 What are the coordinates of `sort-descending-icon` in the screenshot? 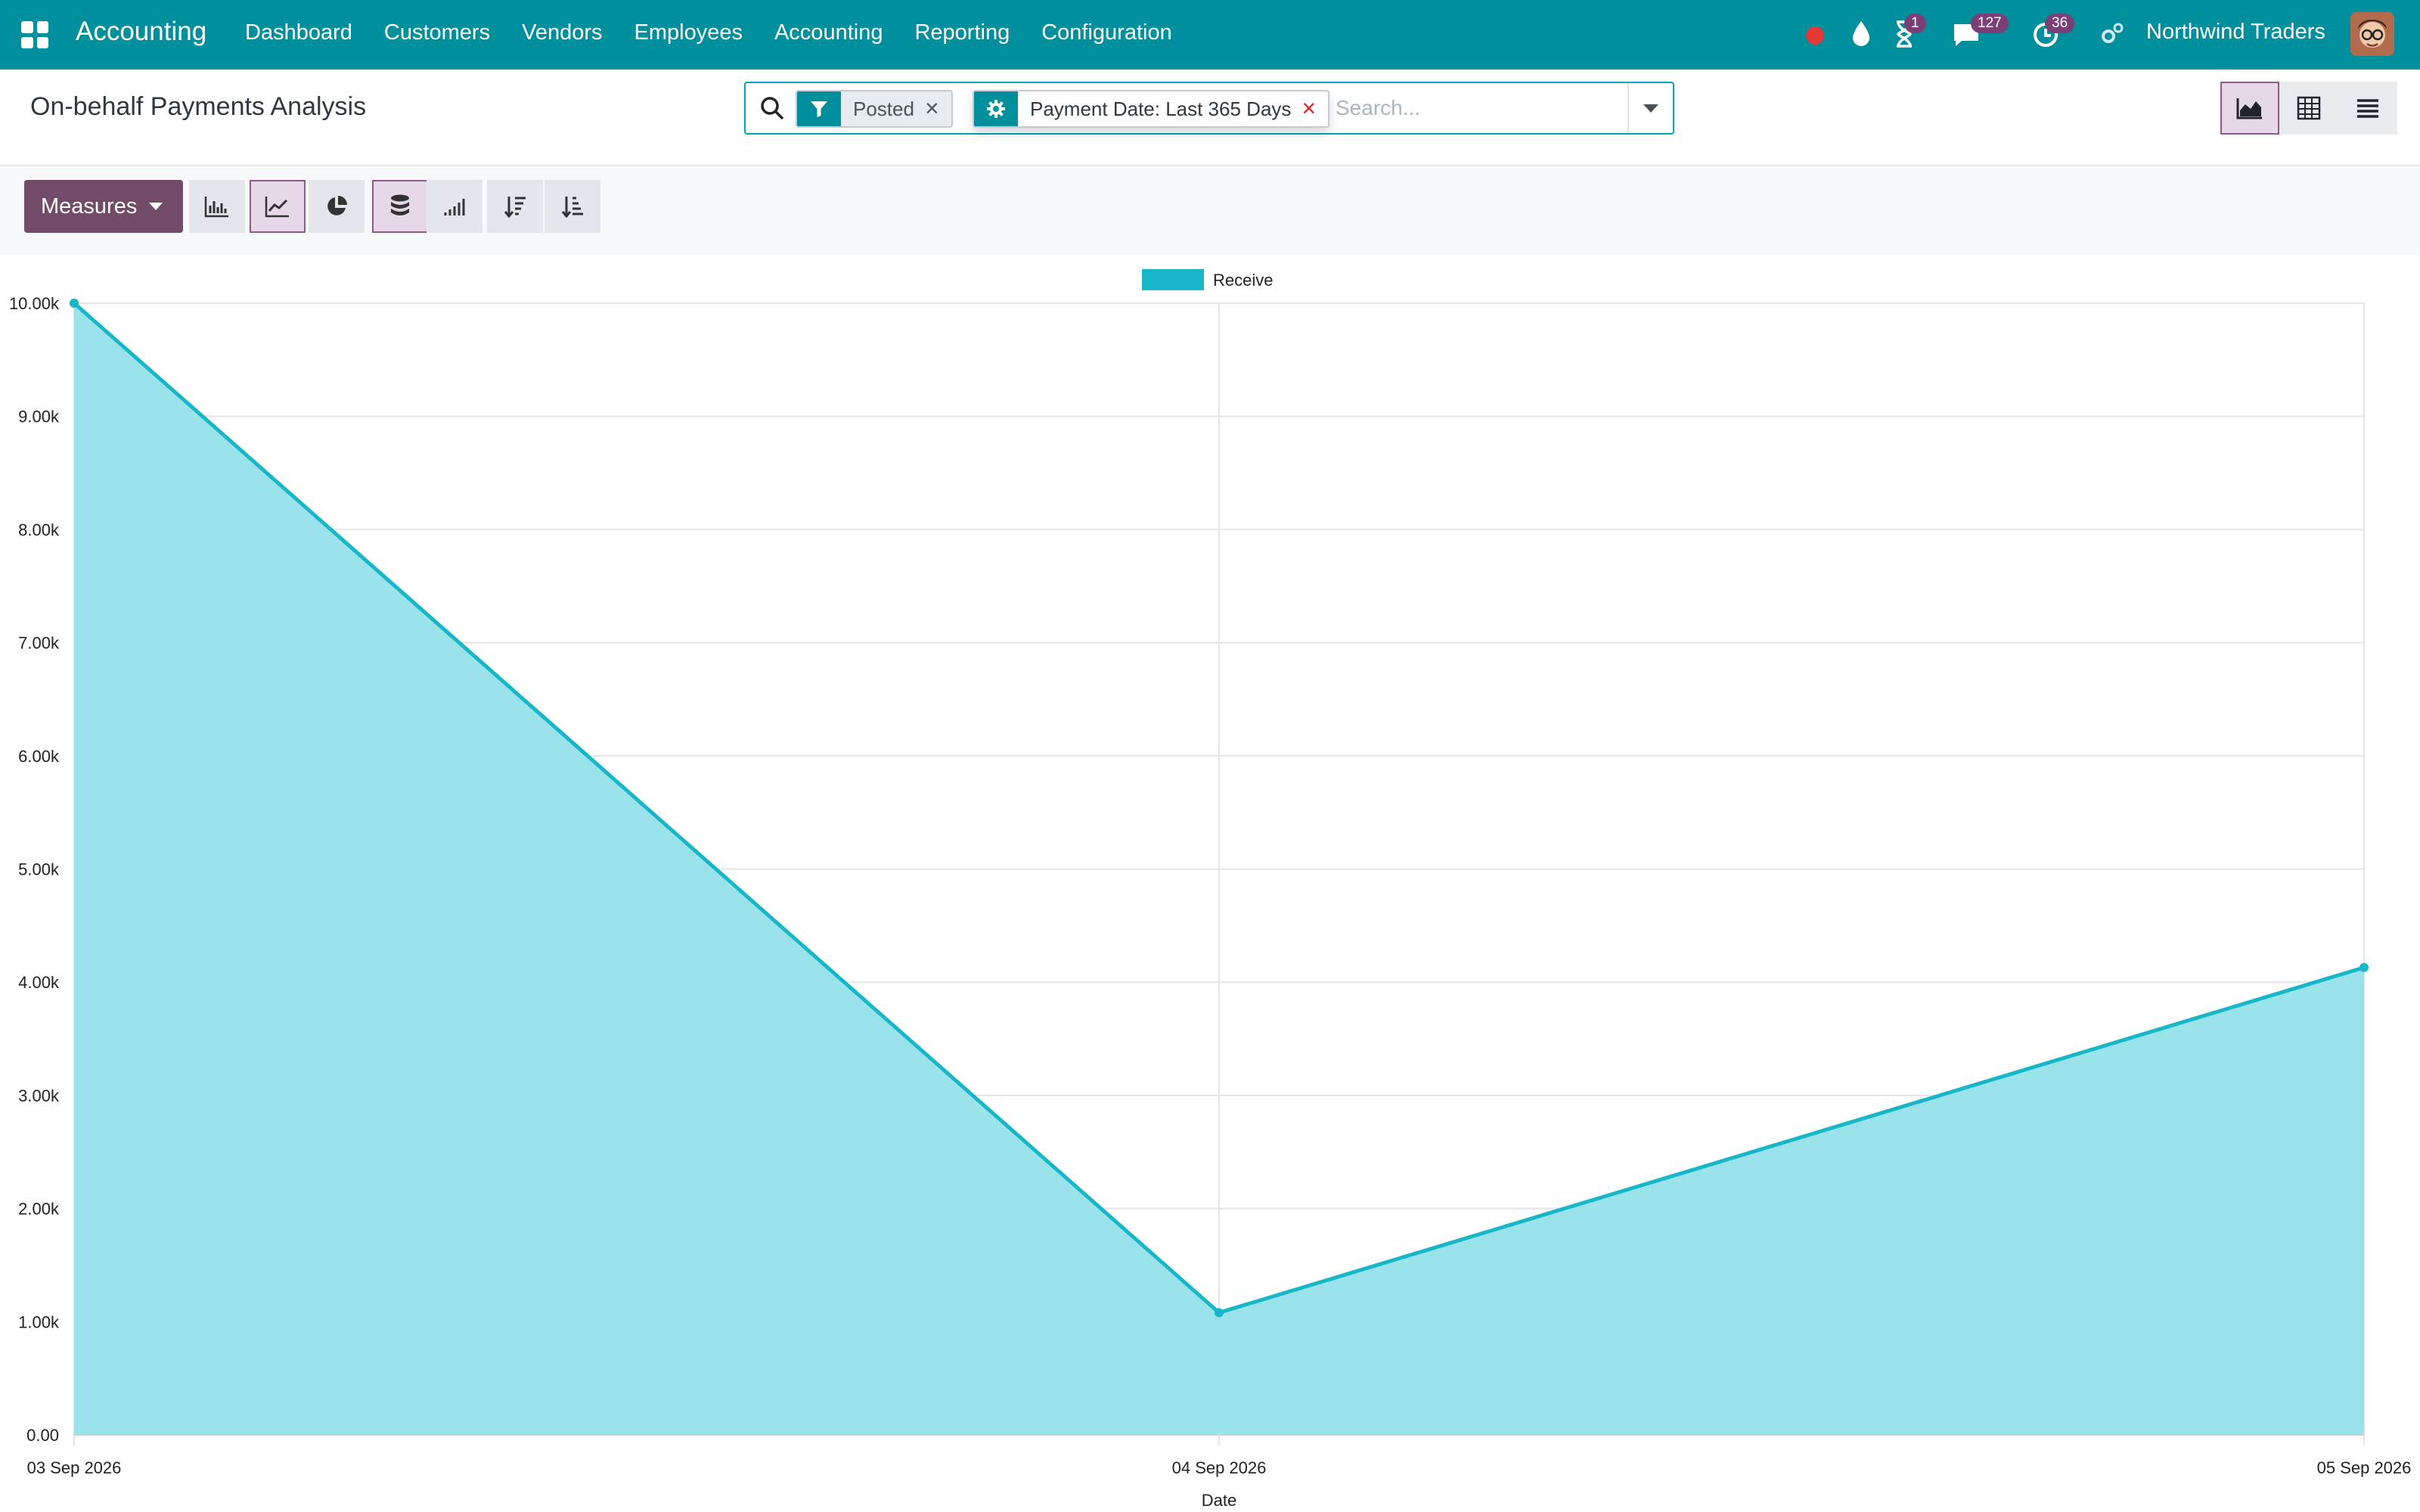 It's located at (515, 208).